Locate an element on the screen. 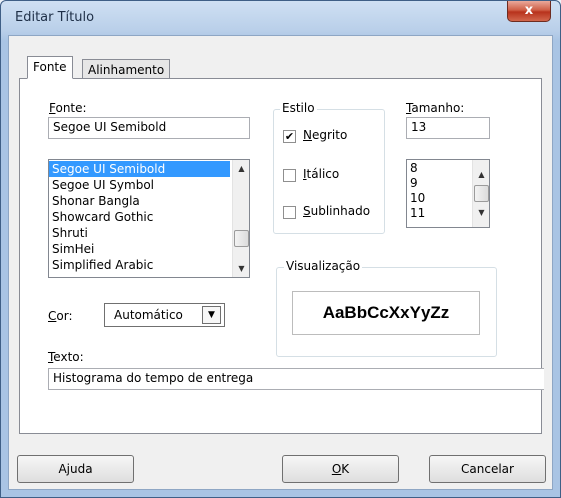 Image resolution: width=561 pixels, height=498 pixels. preview-group-label: Visualização is located at coordinates (323, 266).